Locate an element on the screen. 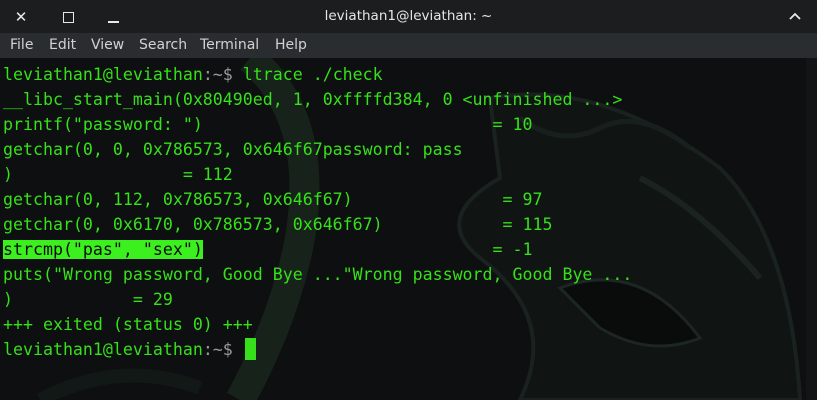 The width and height of the screenshot is (817, 400). menu-search: Search is located at coordinates (163, 45).